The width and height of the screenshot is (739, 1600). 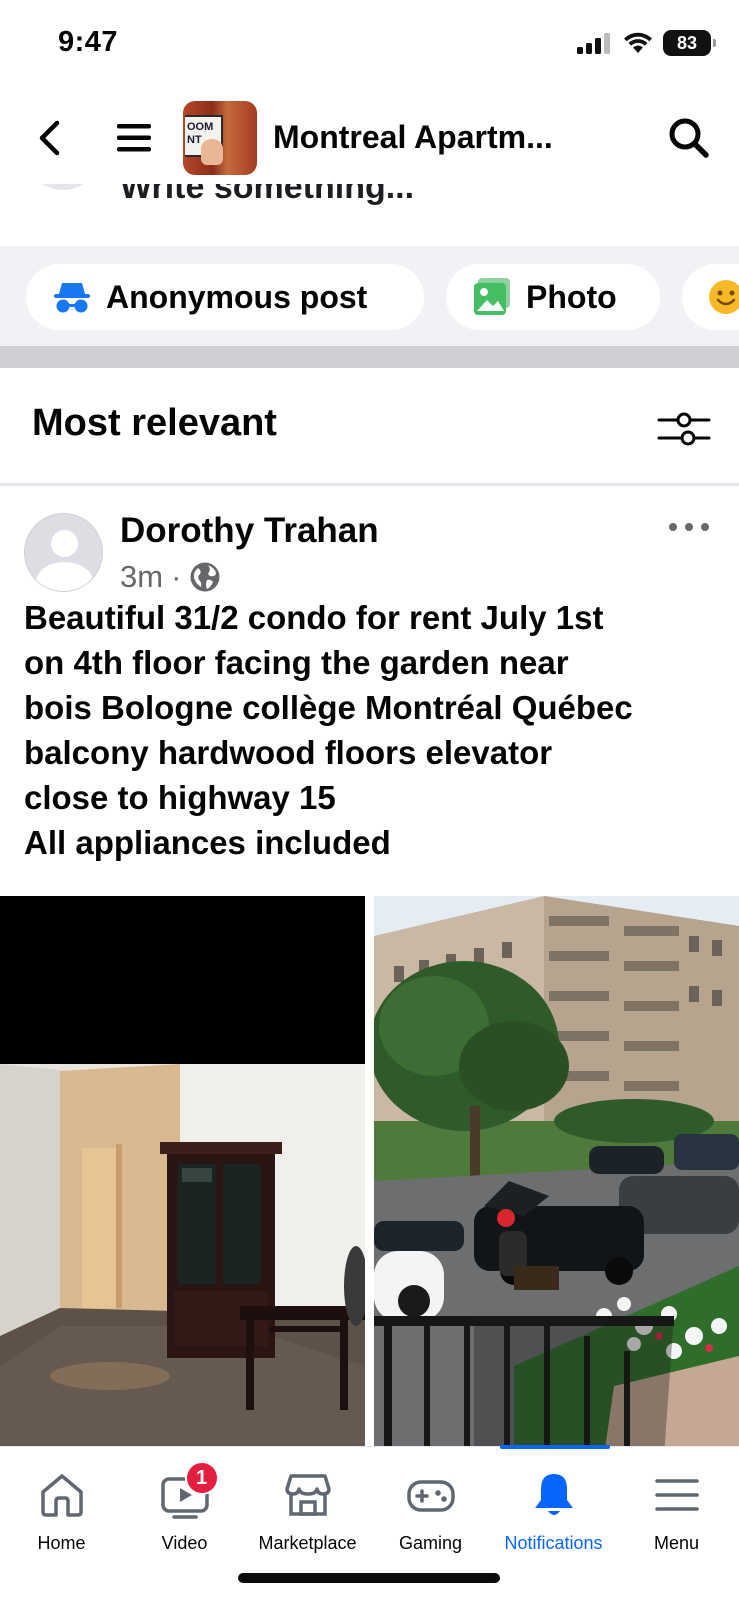 What do you see at coordinates (430, 1543) in the screenshot?
I see `tab-gaming-label: Gaming` at bounding box center [430, 1543].